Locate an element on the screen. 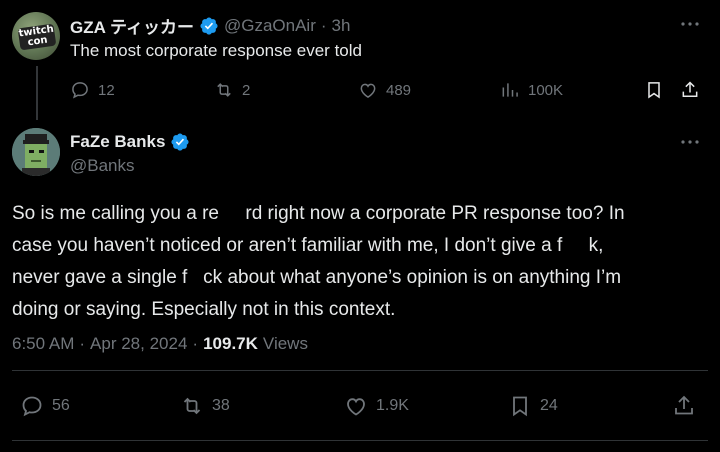 This screenshot has width=720, height=452. parent-tweet-header: GZA ティッカー @GzaOnAir · 3h is located at coordinates (210, 25).